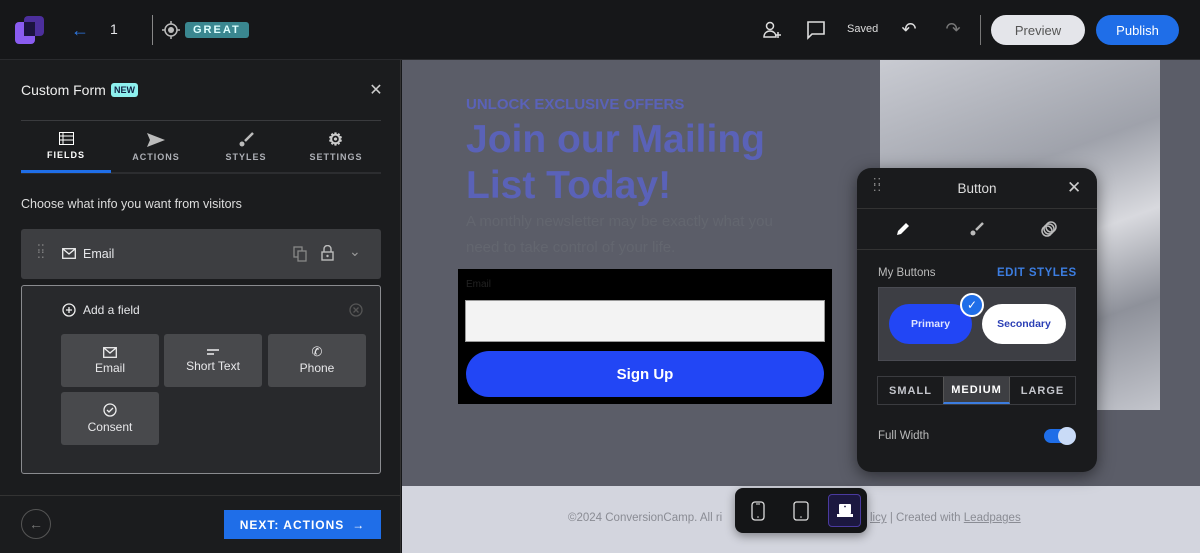  I want to click on tab-label: SETTINGS, so click(336, 157).